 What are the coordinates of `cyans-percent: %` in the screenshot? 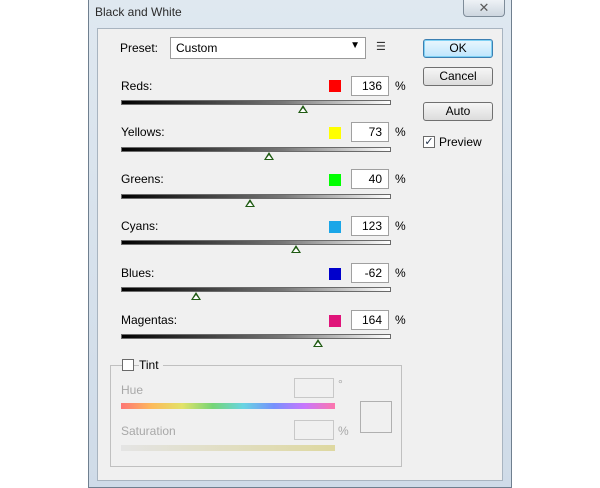 It's located at (400, 226).